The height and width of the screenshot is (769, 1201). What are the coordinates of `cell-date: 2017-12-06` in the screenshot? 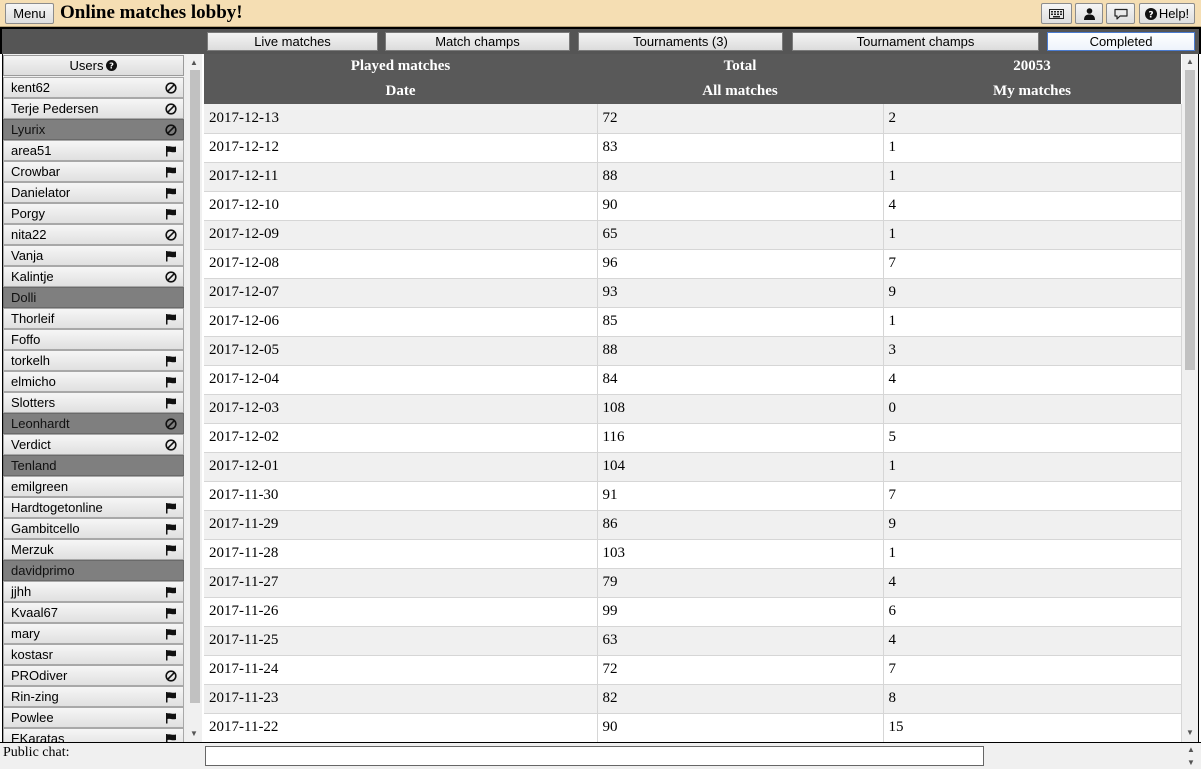 It's located at (401, 322).